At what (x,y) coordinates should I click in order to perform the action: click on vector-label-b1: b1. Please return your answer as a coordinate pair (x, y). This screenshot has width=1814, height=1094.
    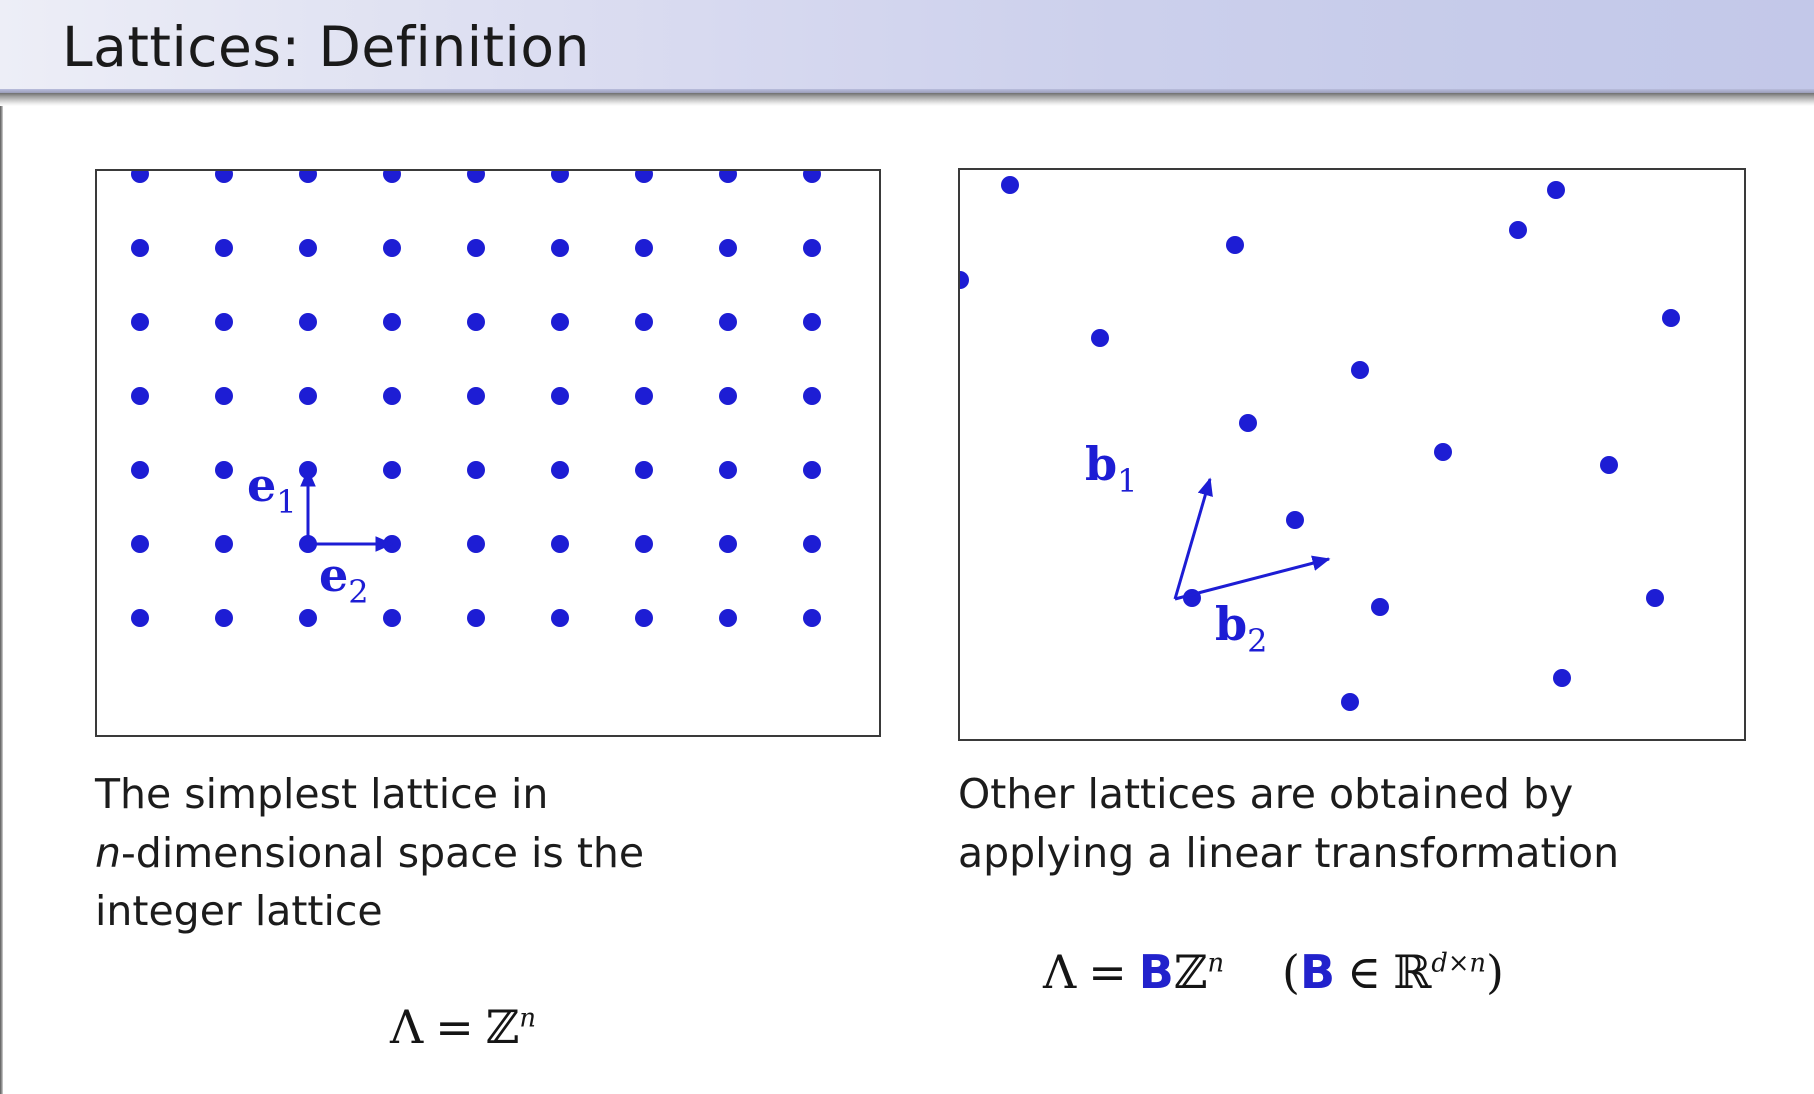
    Looking at the image, I should click on (1111, 468).